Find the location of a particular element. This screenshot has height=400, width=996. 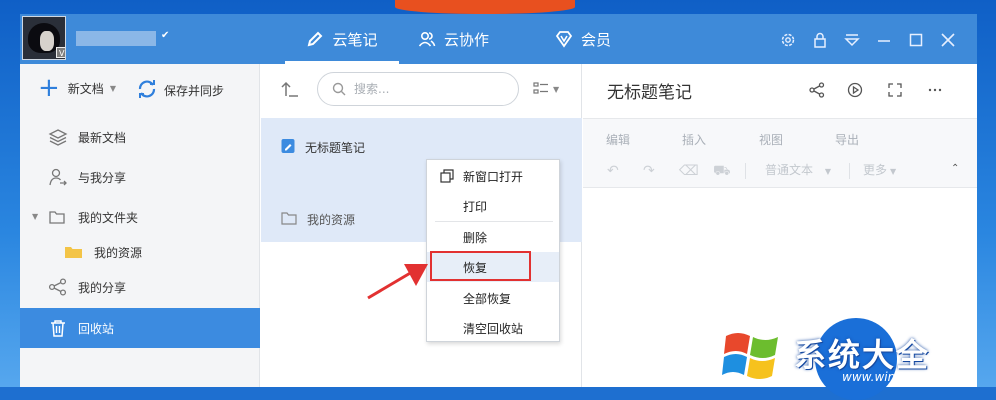

menu-item-empty-recycle-bin: 清空回收站 is located at coordinates (493, 328).